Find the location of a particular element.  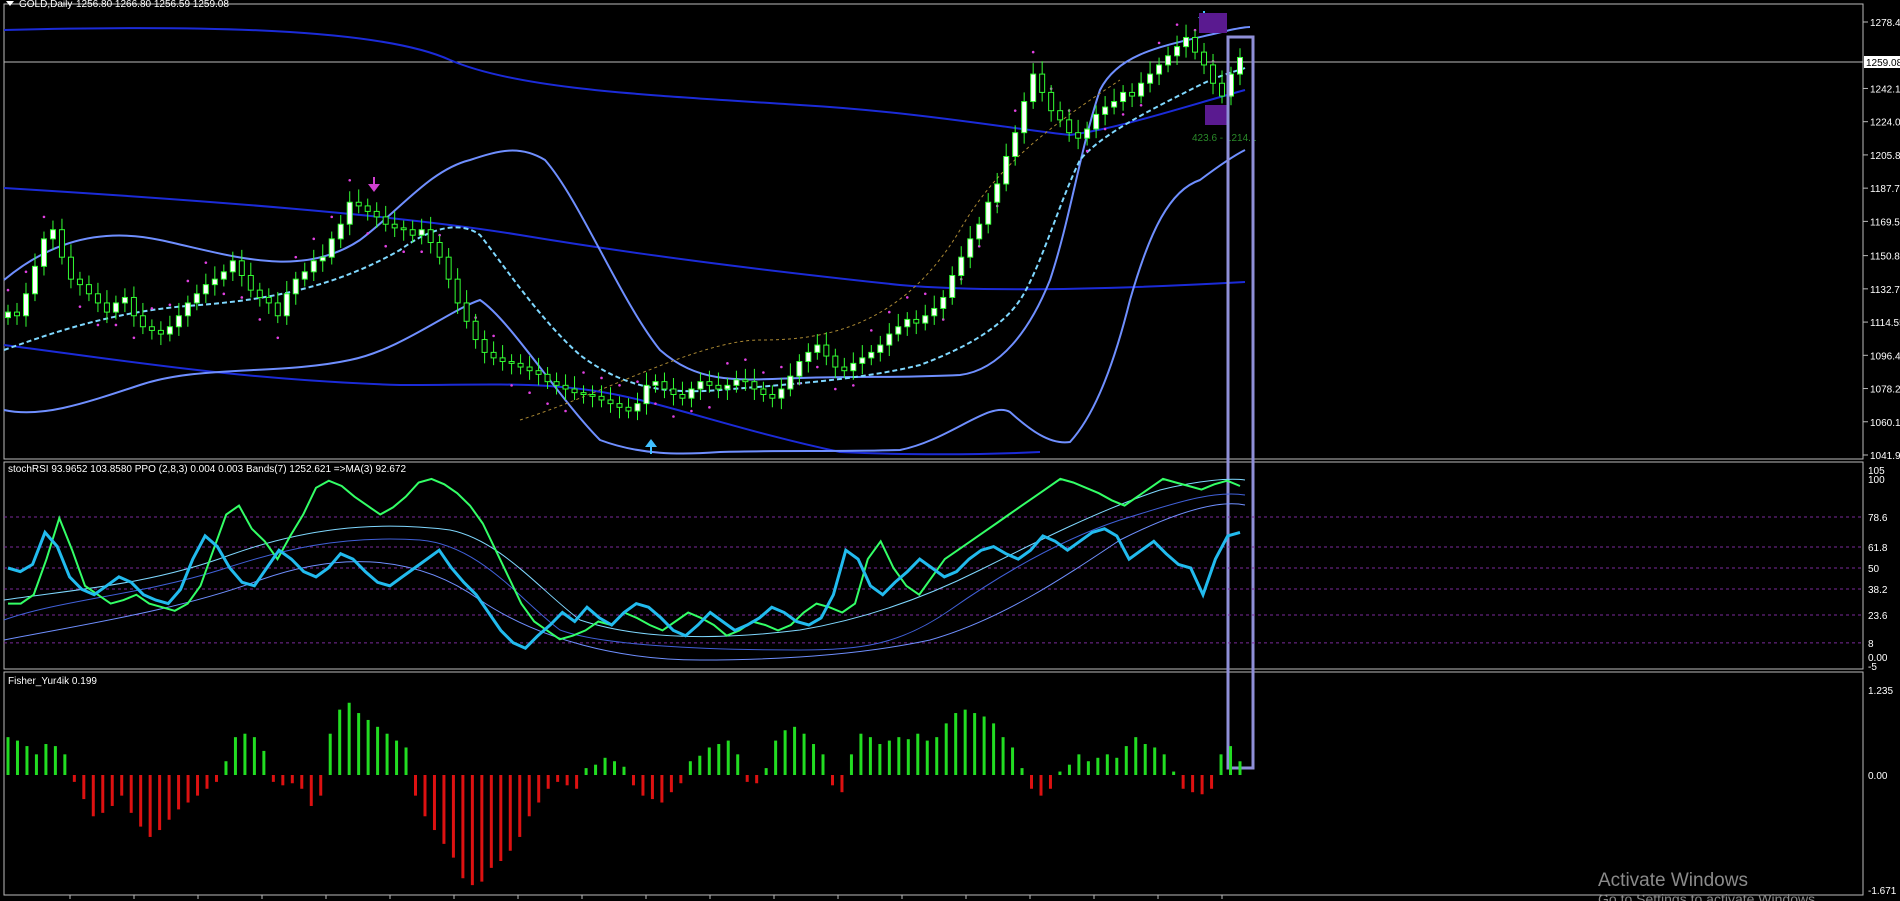

stochrsi-tick-label: 100 is located at coordinates (1876, 480).